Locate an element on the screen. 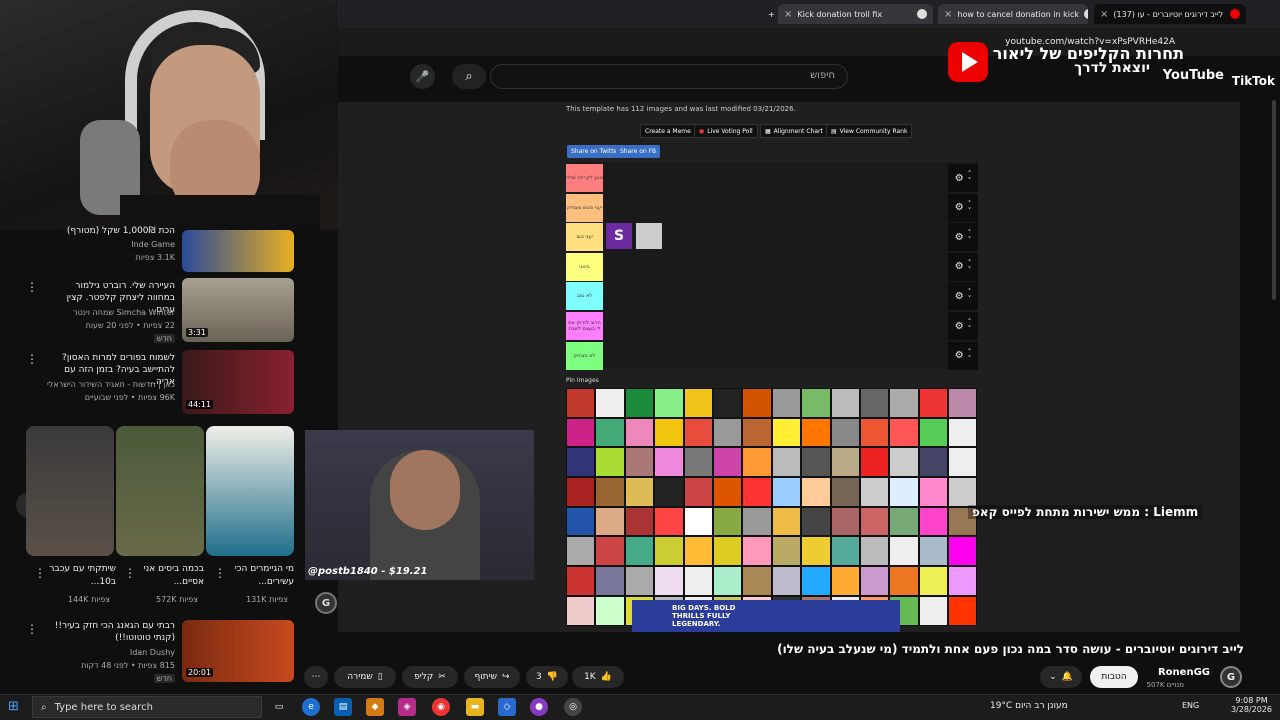  save-button: שמירה ▯ is located at coordinates (365, 677).